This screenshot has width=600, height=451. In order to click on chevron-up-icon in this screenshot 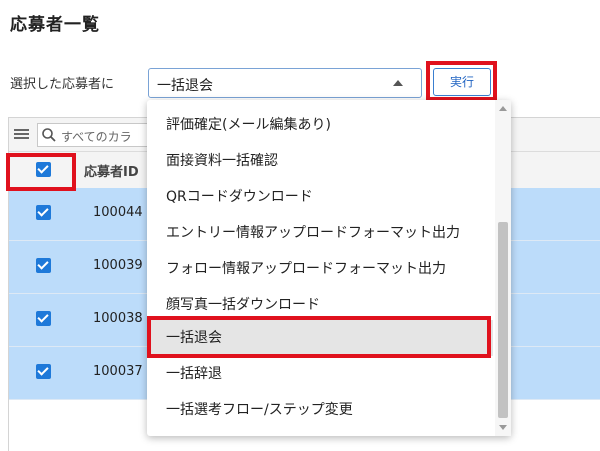, I will do `click(398, 83)`.